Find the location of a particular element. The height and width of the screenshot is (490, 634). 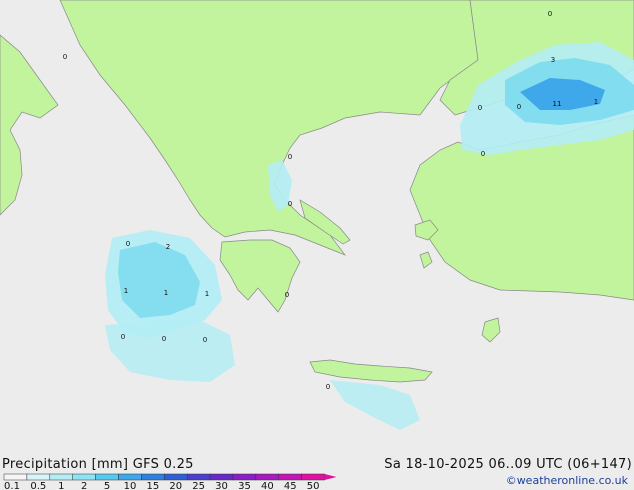

legend-arrow is located at coordinates (330, 477).